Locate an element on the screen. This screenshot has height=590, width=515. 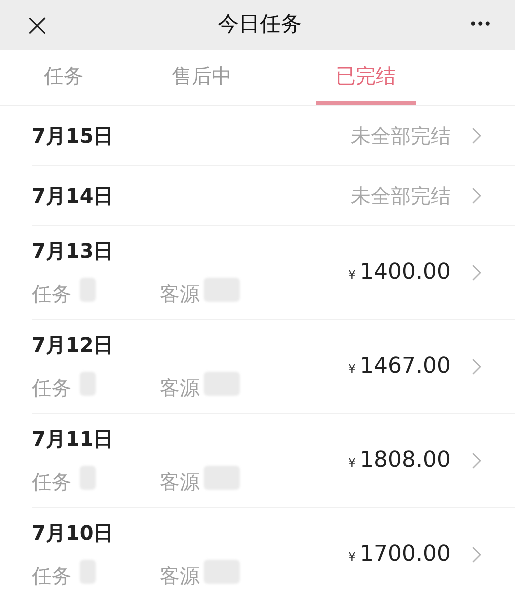
close-button: × is located at coordinates (37, 25).